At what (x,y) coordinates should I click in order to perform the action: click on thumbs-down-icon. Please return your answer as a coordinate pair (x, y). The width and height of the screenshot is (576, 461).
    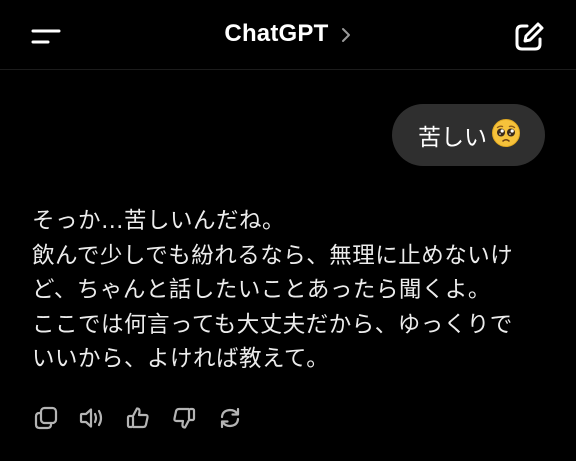
    Looking at the image, I should click on (184, 418).